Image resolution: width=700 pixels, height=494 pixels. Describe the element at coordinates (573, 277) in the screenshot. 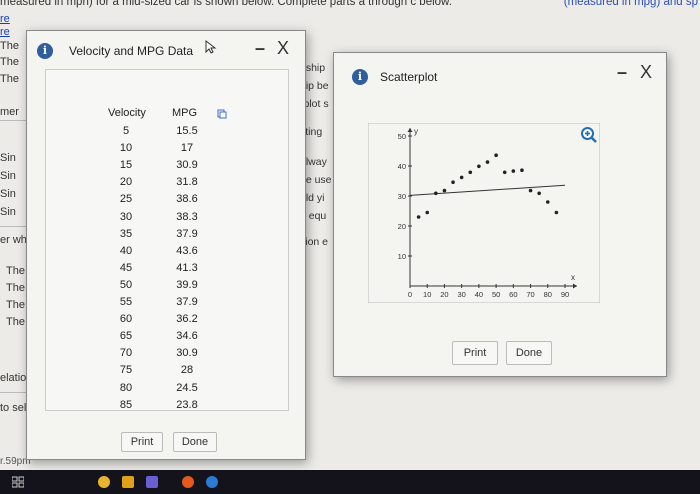

I see `x-axis-label: x` at that location.